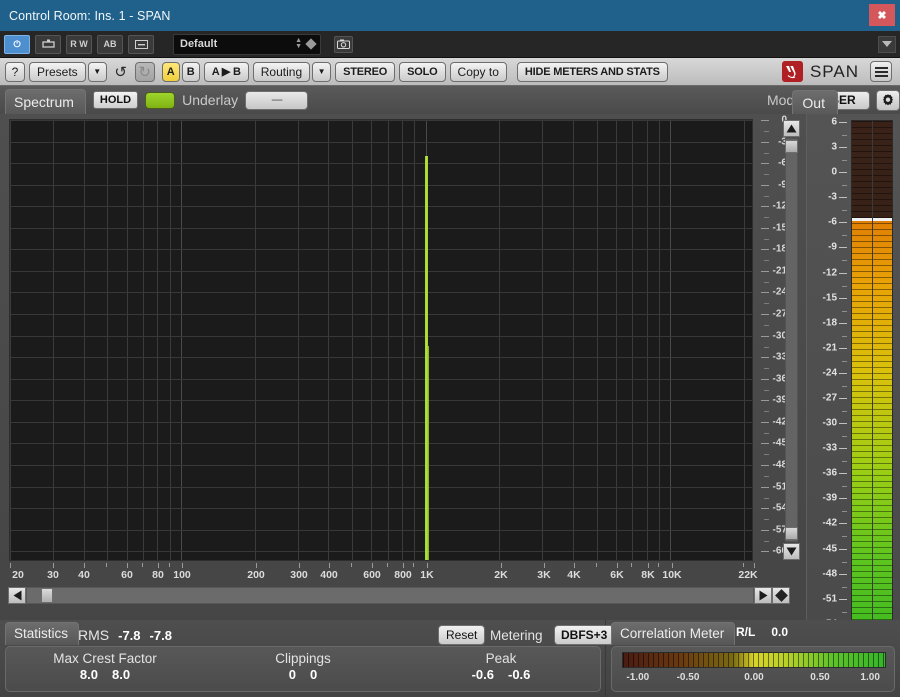 This screenshot has width=900, height=697. Describe the element at coordinates (141, 44) in the screenshot. I see `list-icon` at that location.